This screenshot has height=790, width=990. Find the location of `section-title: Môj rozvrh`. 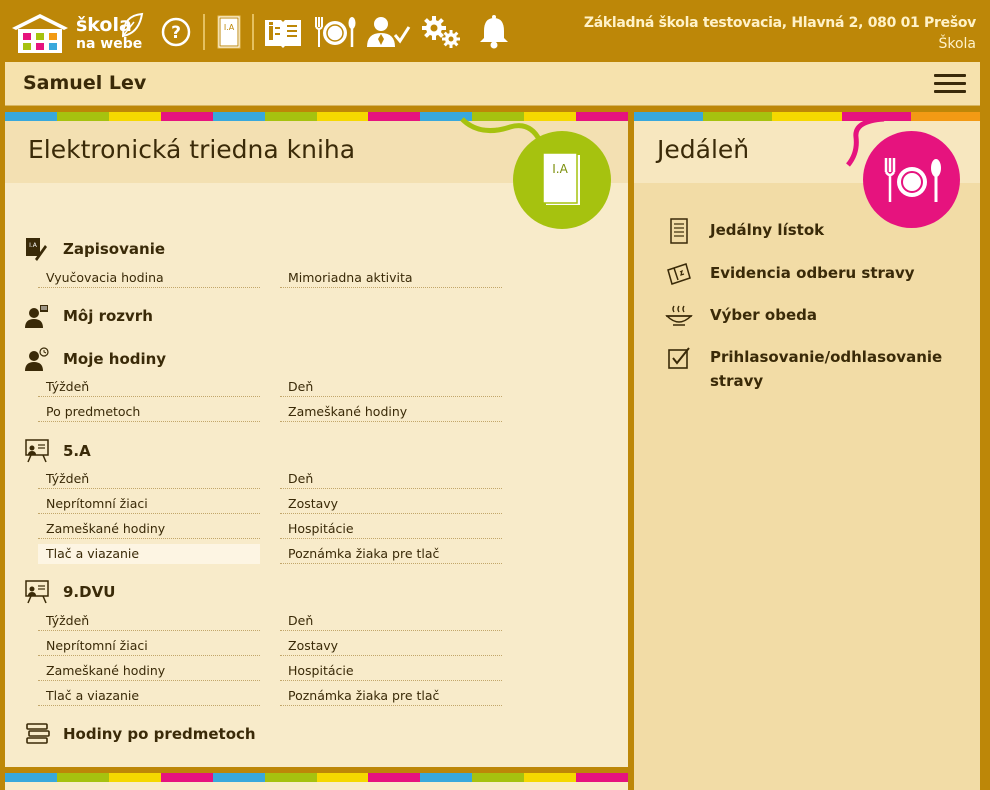

section-title: Môj rozvrh is located at coordinates (108, 316).